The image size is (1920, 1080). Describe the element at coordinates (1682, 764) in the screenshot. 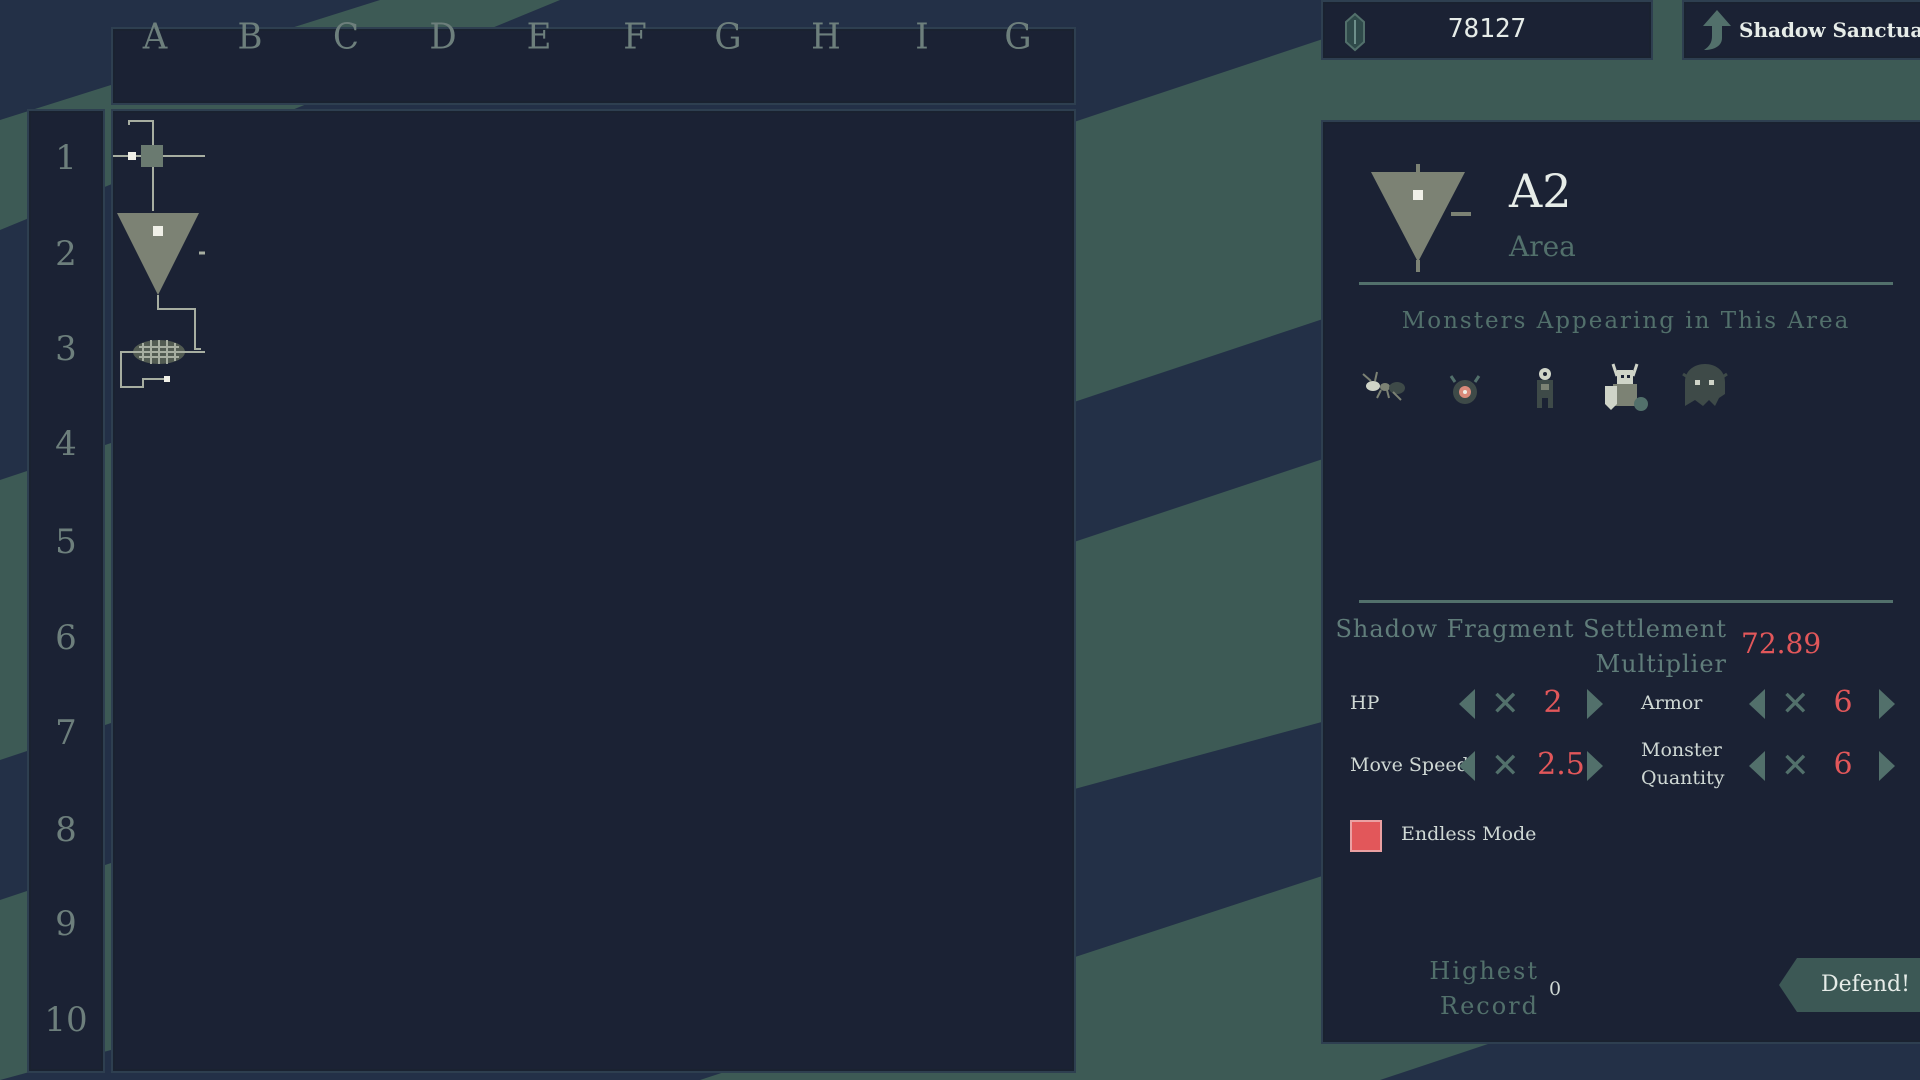

I see `monster-quantity-label: Monster Quantity` at that location.